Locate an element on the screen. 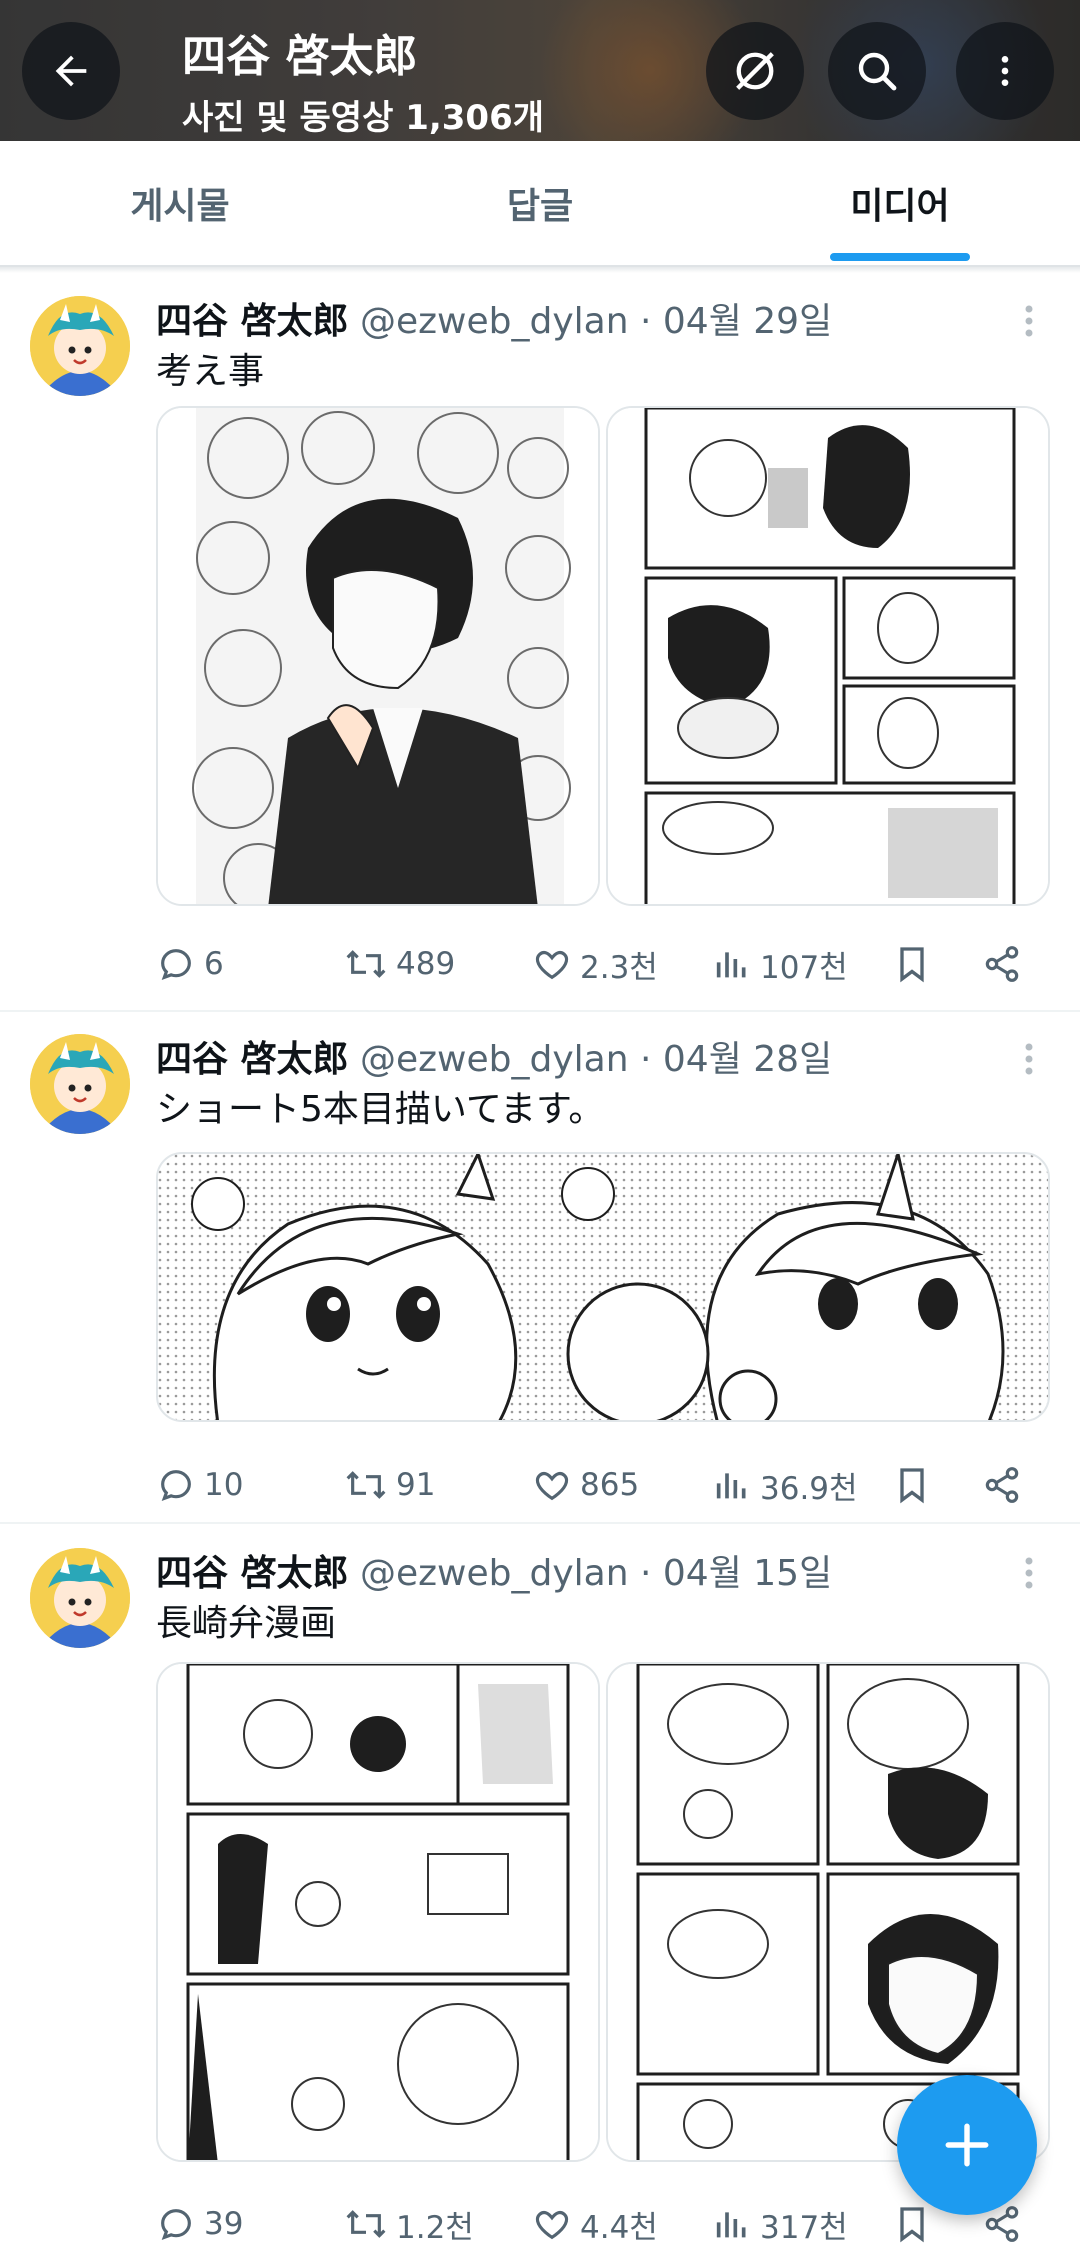 This screenshot has width=1080, height=2259. tabs-divider is located at coordinates (540, 270).